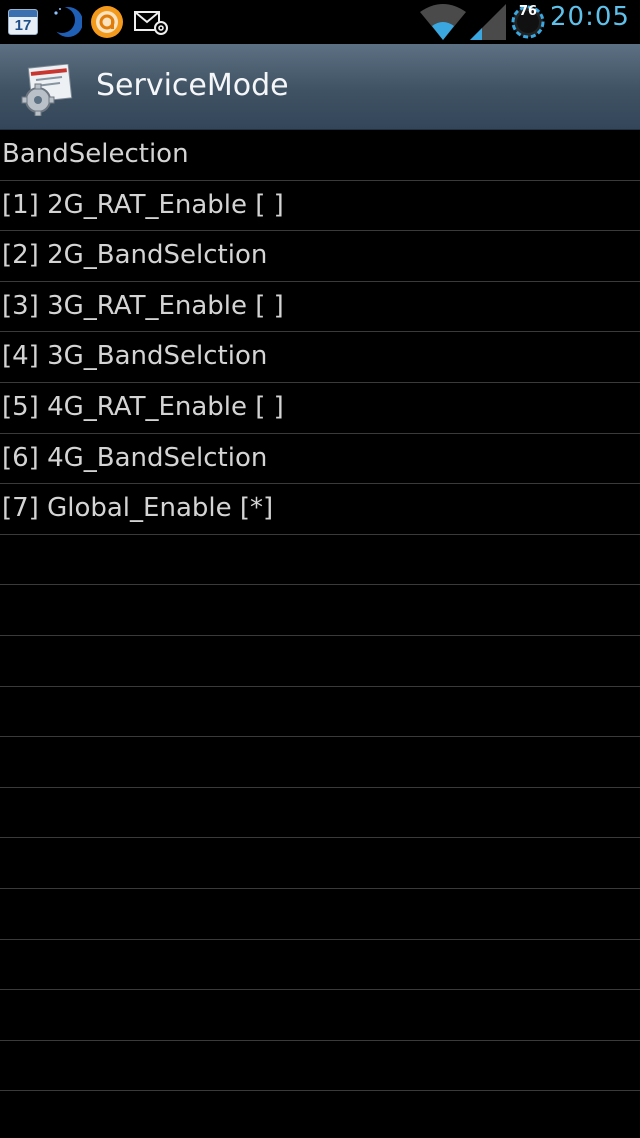 The image size is (640, 1138). I want to click on wifi-icon, so click(443, 22).